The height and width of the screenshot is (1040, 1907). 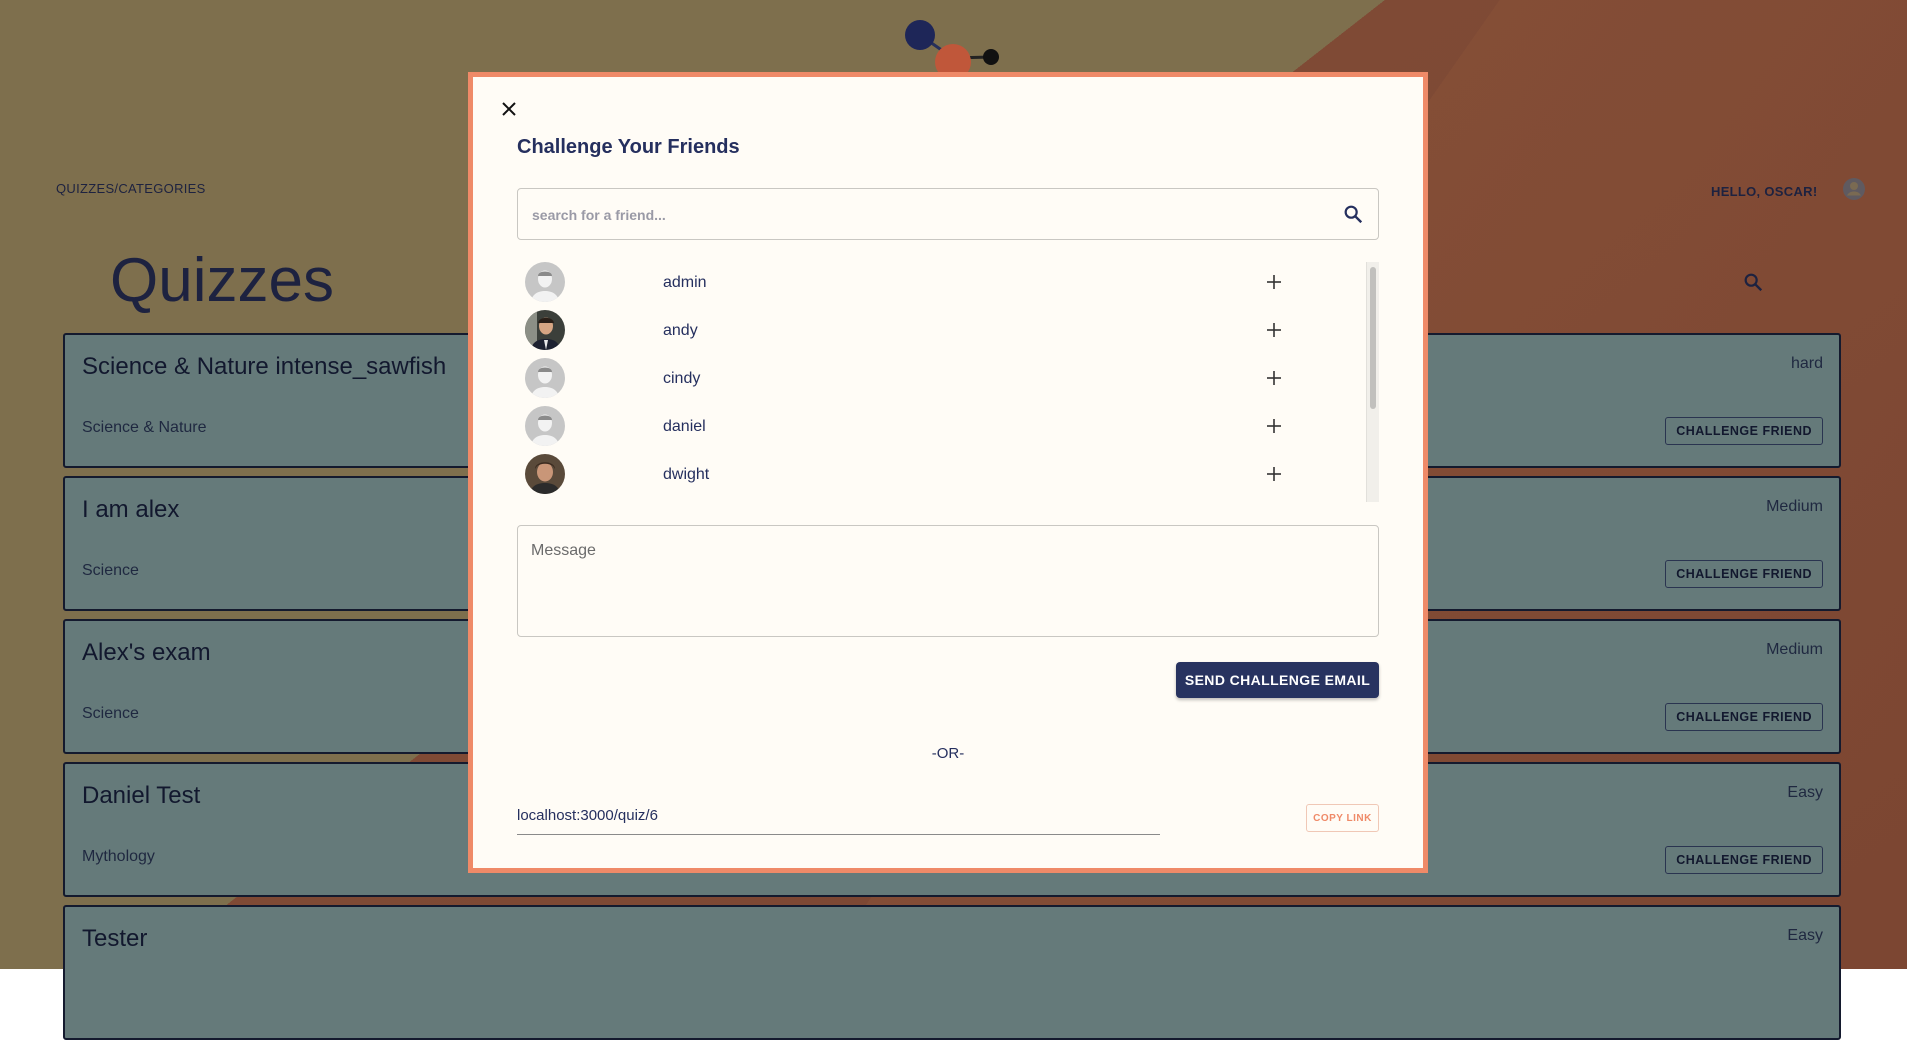 I want to click on copy-link-button: COPY LINK, so click(x=1342, y=818).